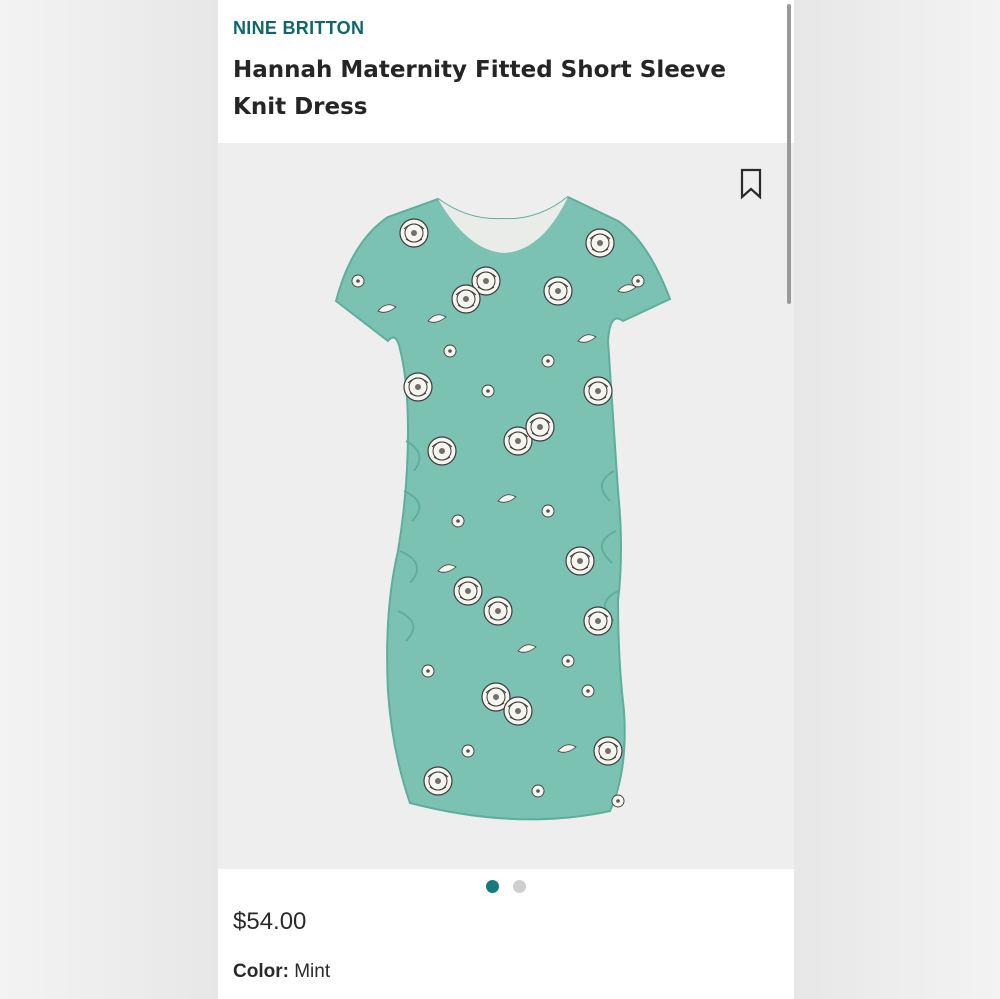 Image resolution: width=1000 pixels, height=999 pixels. What do you see at coordinates (312, 971) in the screenshot?
I see `color-value: Mint` at bounding box center [312, 971].